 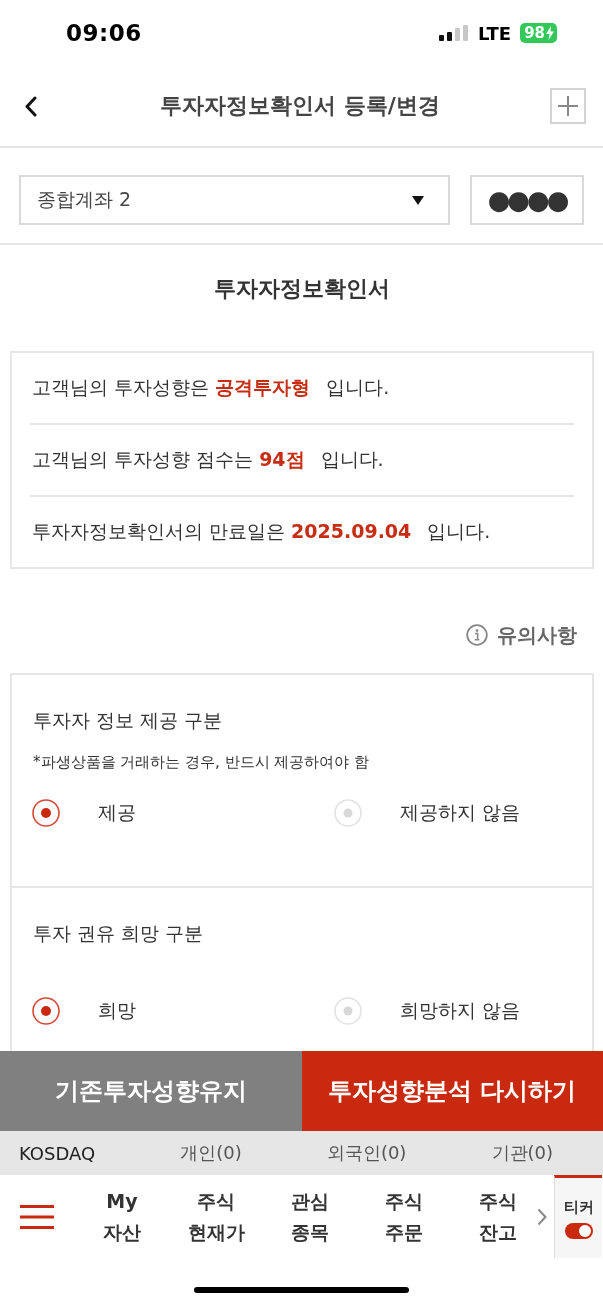 What do you see at coordinates (57, 1153) in the screenshot?
I see `market-name: KOSDAQ` at bounding box center [57, 1153].